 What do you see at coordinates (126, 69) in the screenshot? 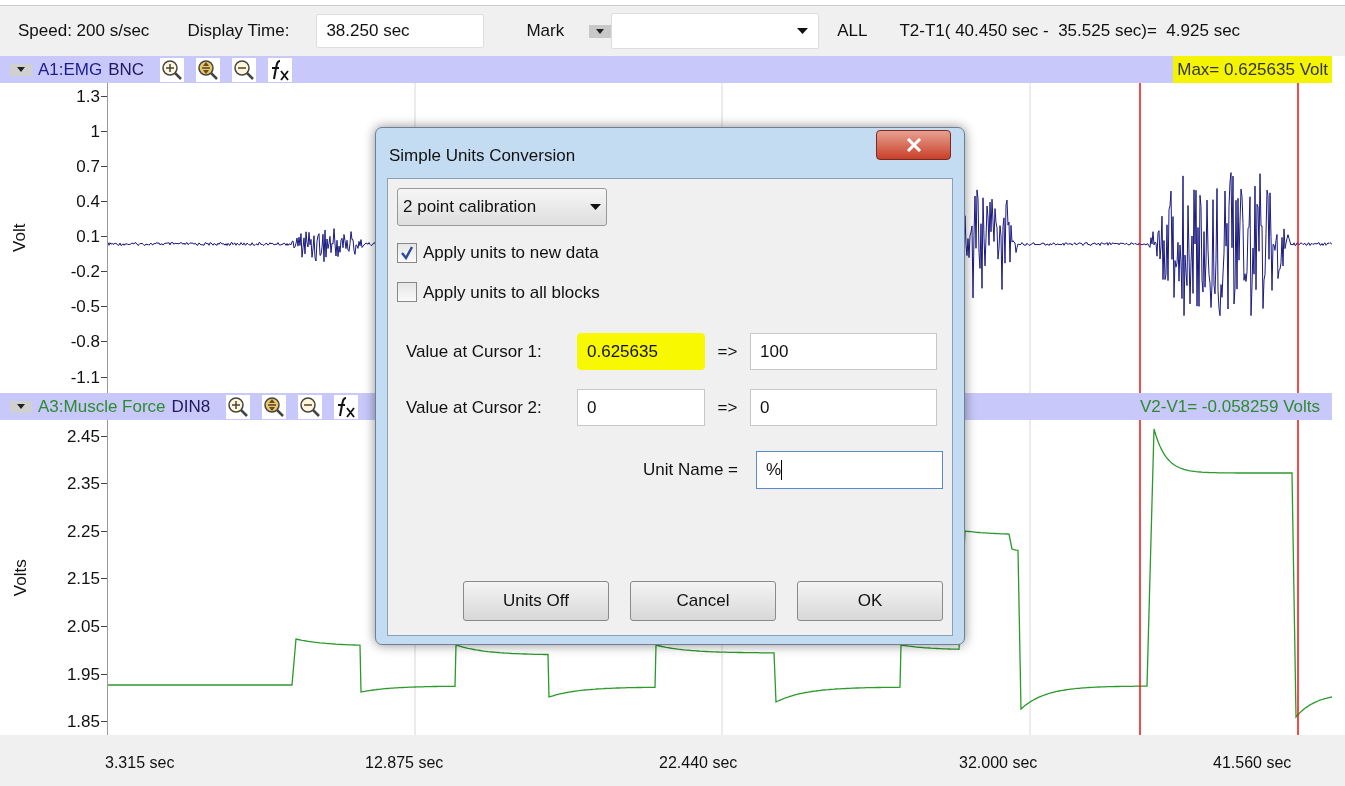
I see `channel-source: BNC` at bounding box center [126, 69].